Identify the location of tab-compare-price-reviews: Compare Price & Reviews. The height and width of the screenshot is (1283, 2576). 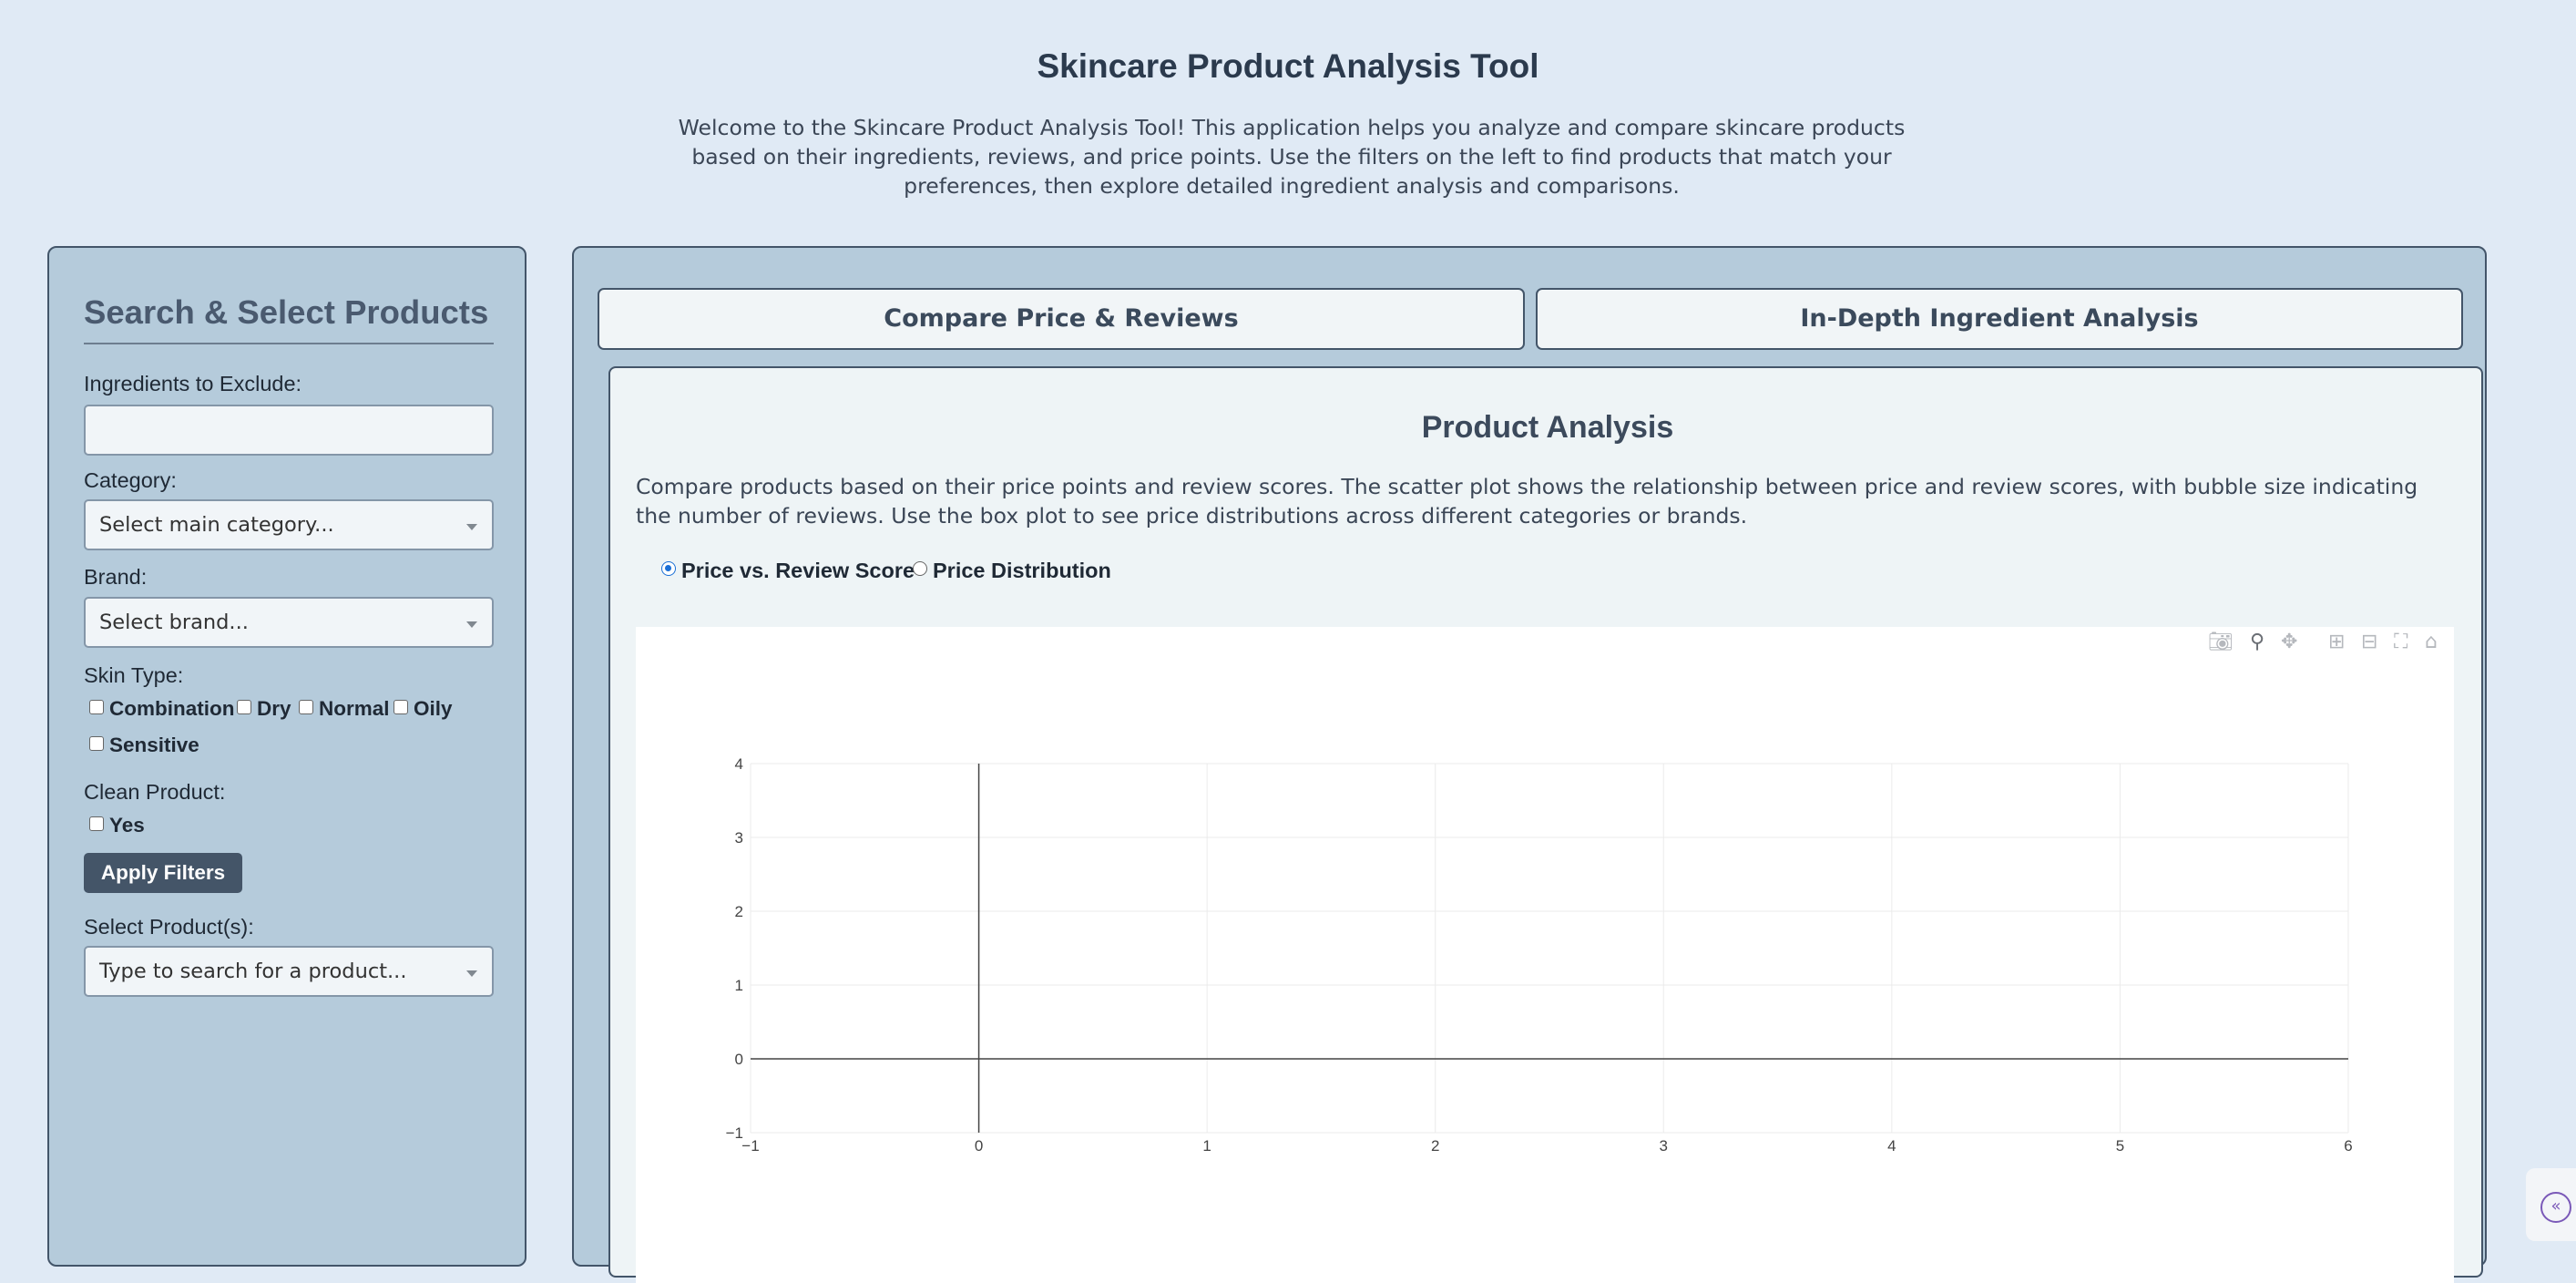
(1061, 319).